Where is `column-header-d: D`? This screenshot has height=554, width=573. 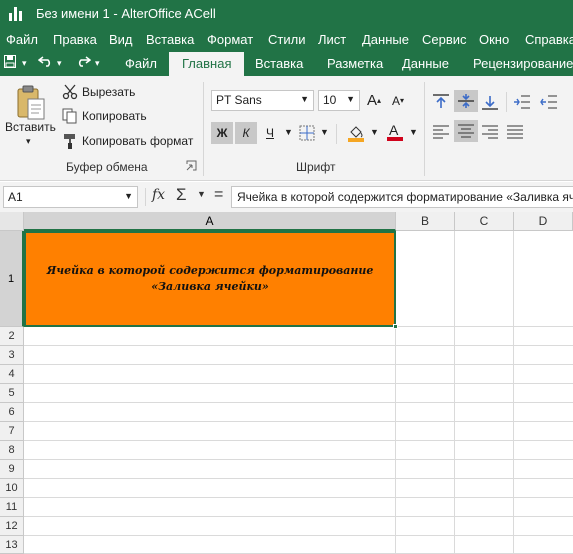
column-header-d: D is located at coordinates (543, 221).